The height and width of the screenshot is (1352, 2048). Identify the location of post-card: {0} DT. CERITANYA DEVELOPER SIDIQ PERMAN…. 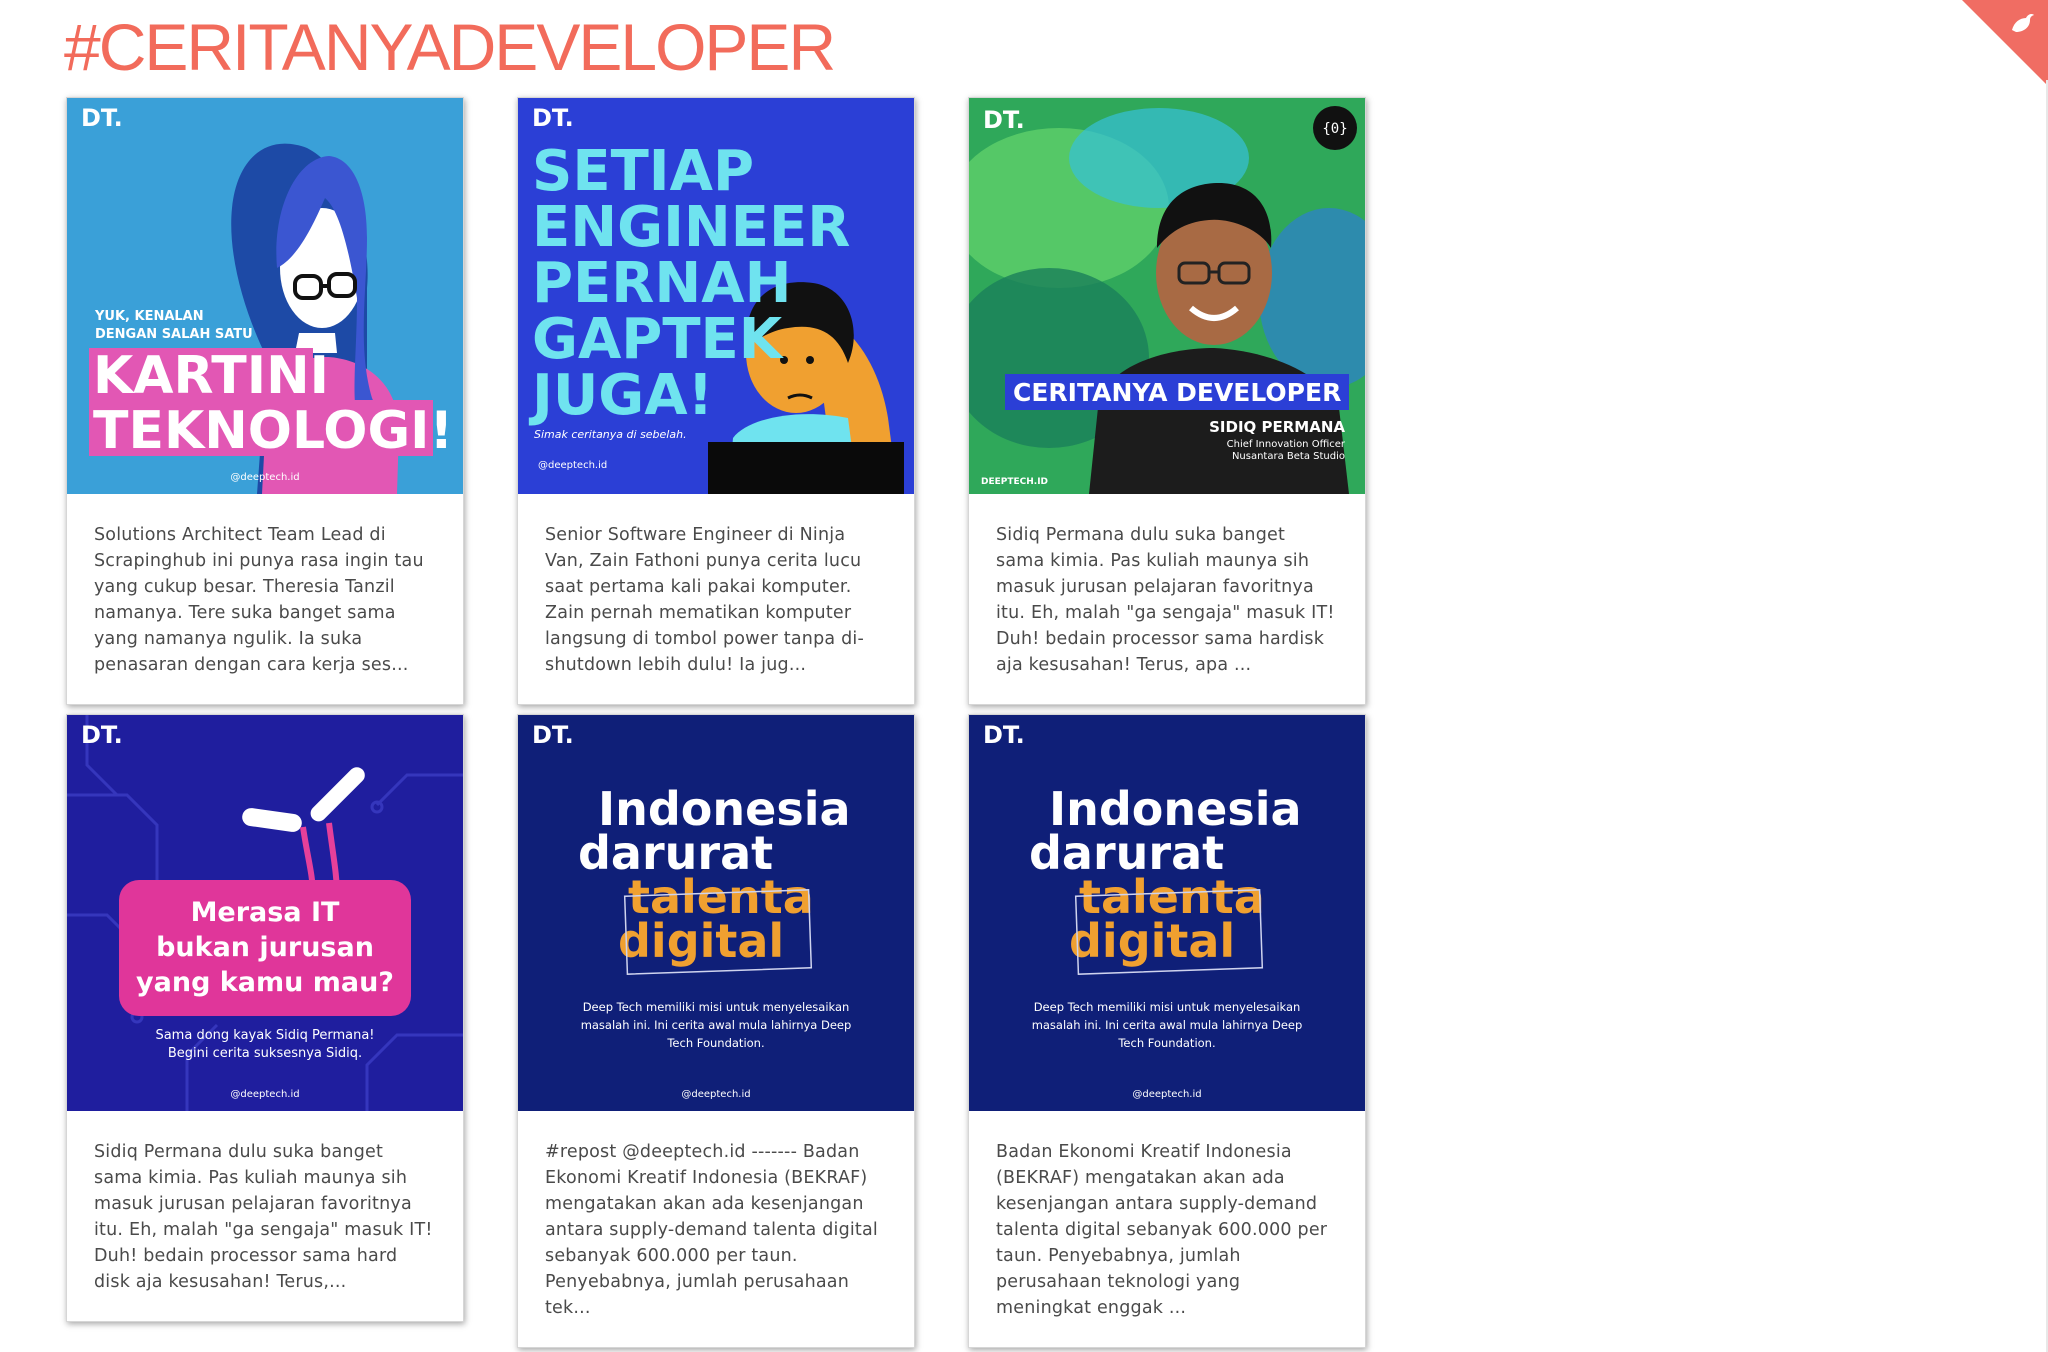
(1167, 401).